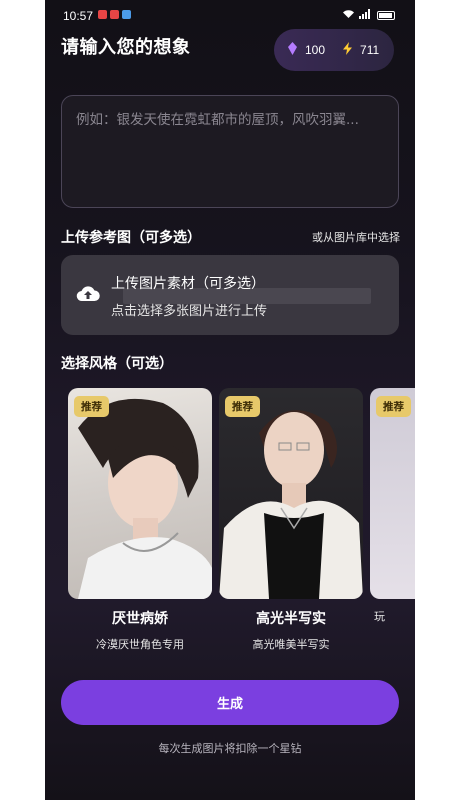 The image size is (450, 800). I want to click on lightning-icon, so click(348, 50).